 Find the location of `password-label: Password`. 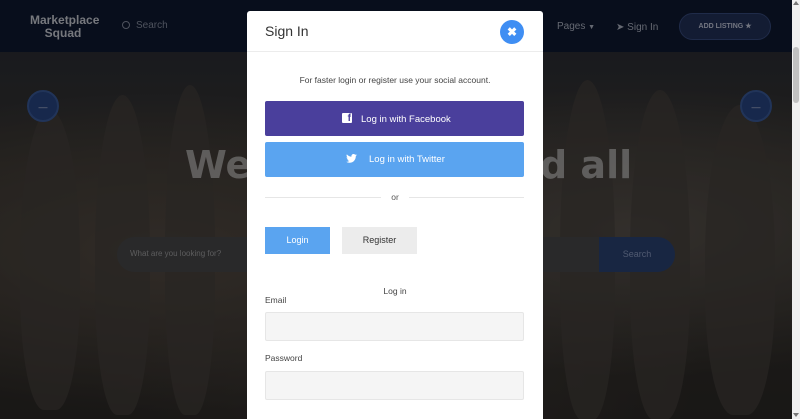

password-label: Password is located at coordinates (284, 358).